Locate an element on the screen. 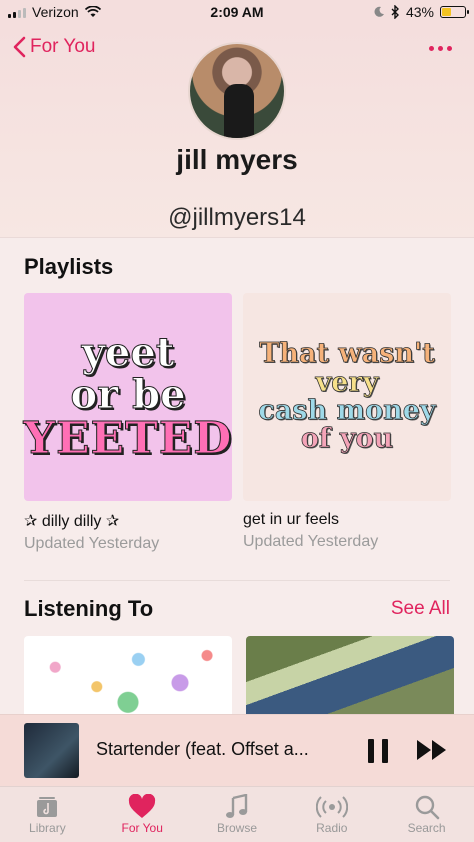 The image size is (474, 842). tab-label: Browse is located at coordinates (236, 828).